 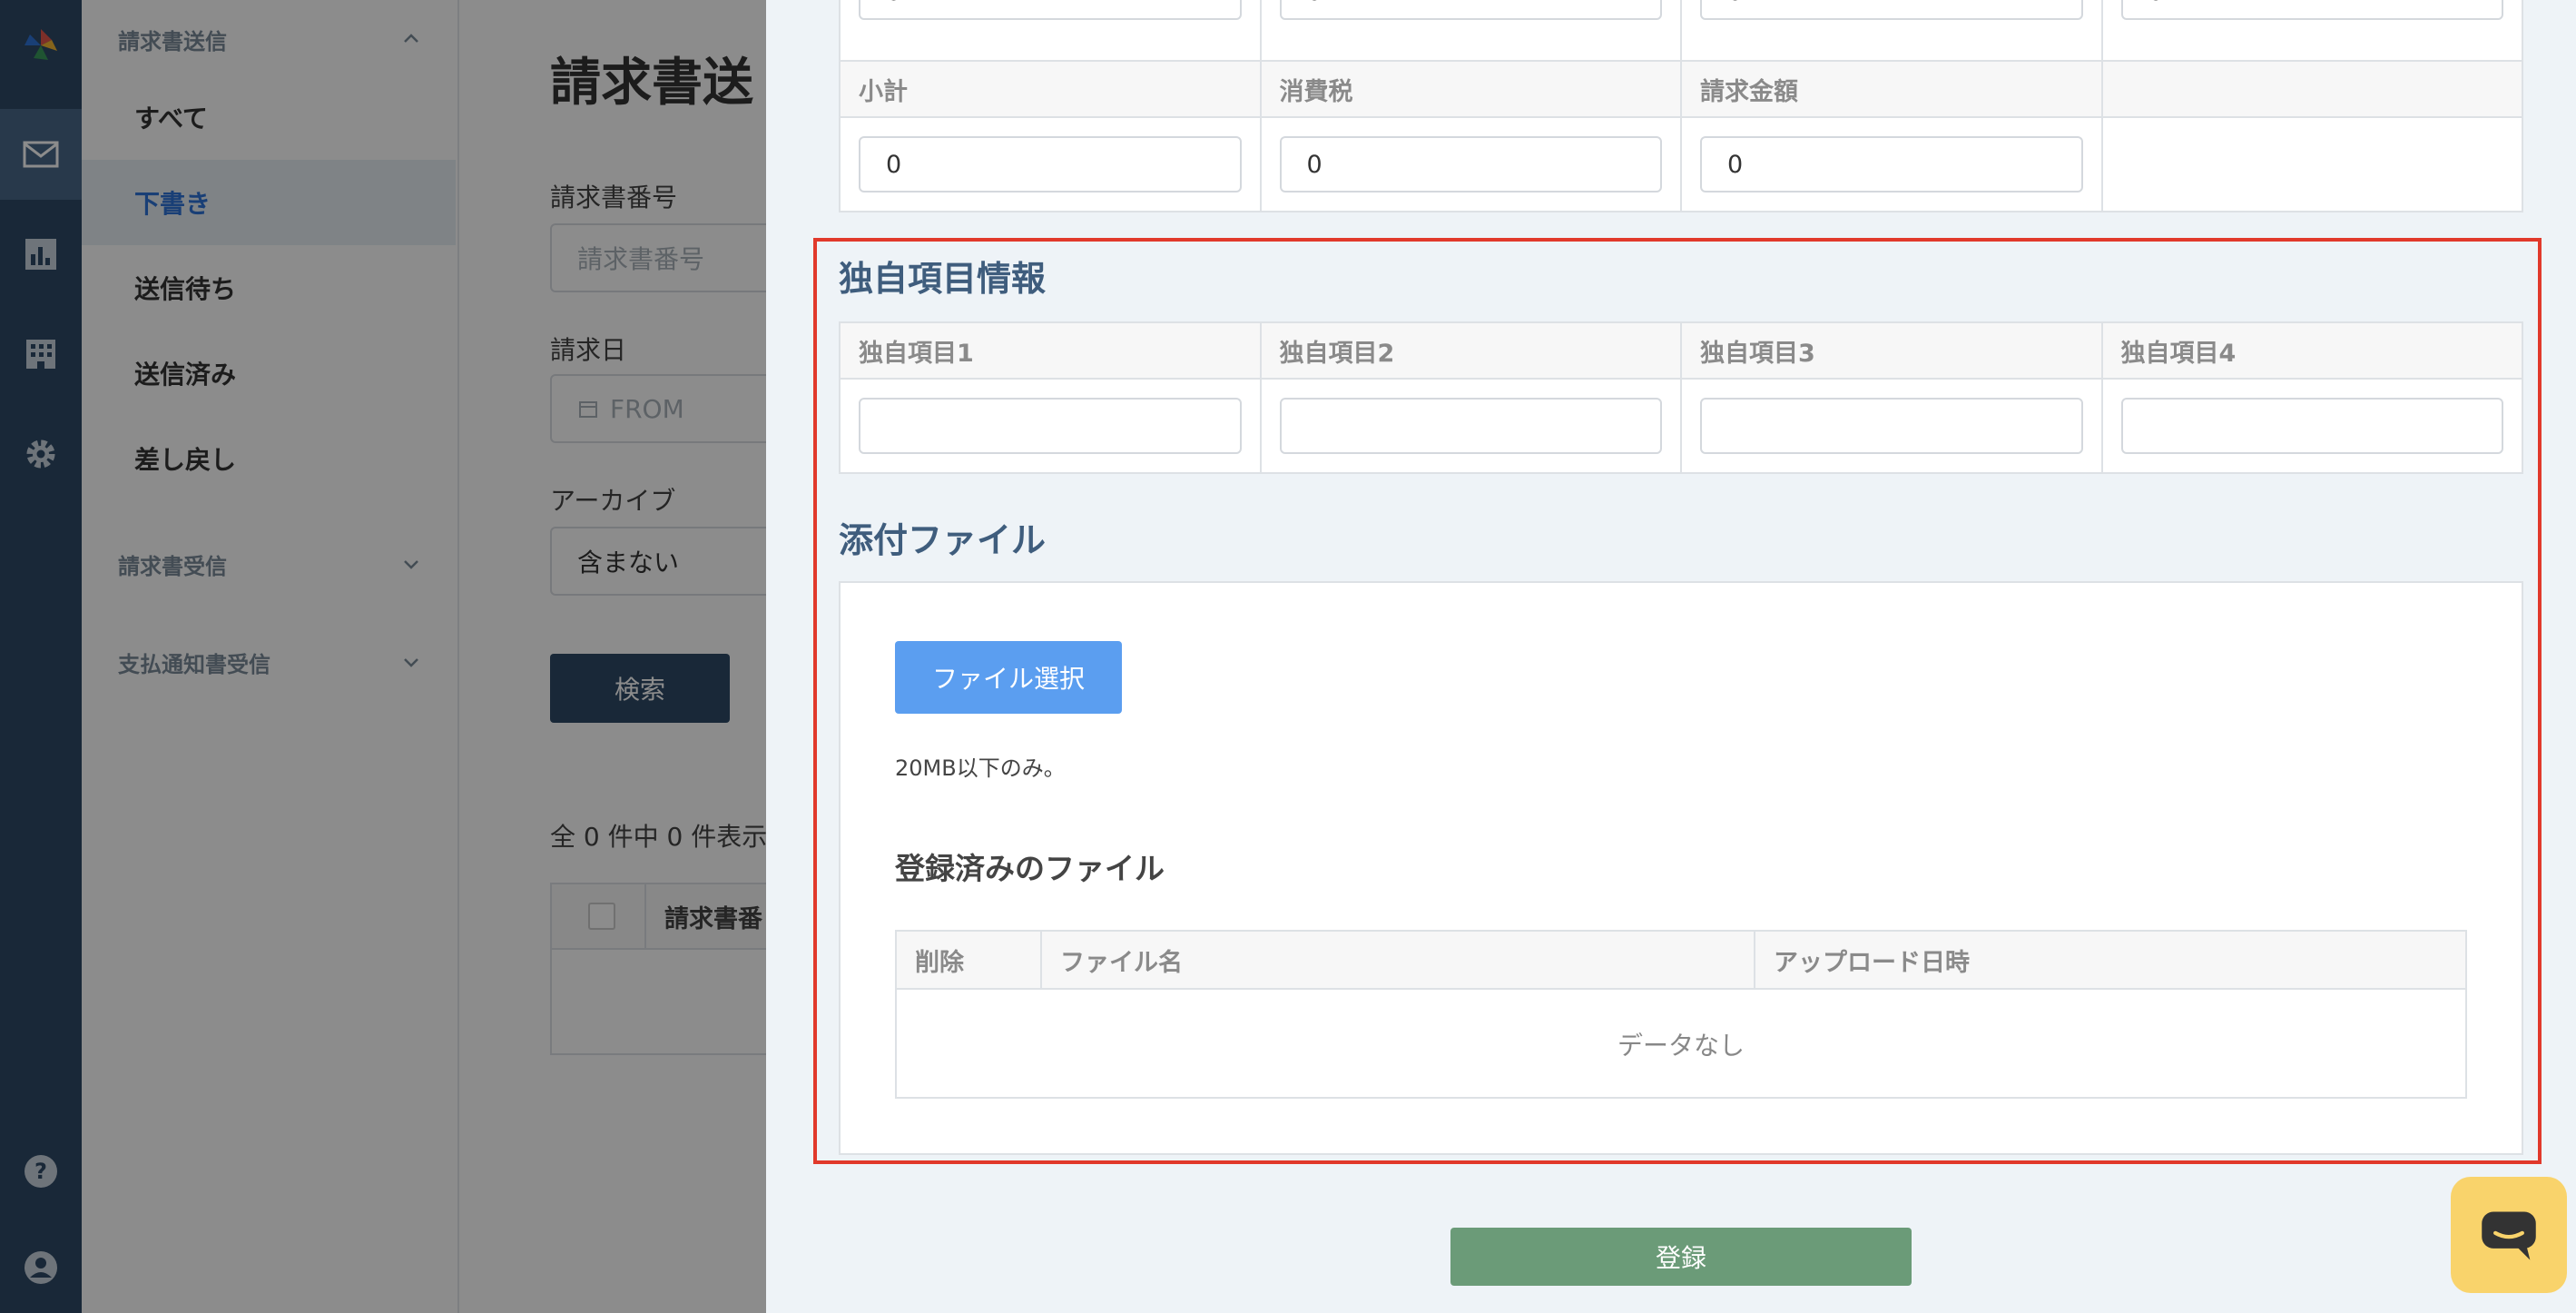 I want to click on totals-header-subtotal: 小計, so click(x=1051, y=89).